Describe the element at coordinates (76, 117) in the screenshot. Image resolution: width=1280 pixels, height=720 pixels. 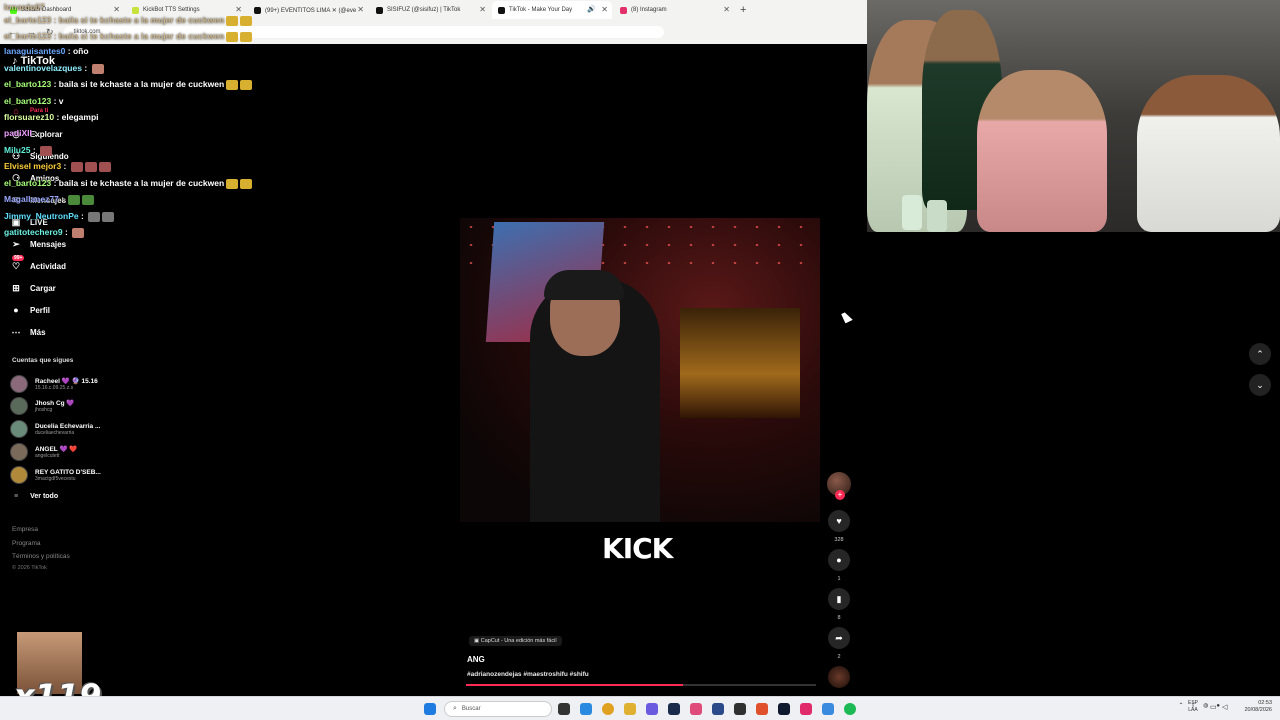
I see `chat-text: : elegampi` at that location.